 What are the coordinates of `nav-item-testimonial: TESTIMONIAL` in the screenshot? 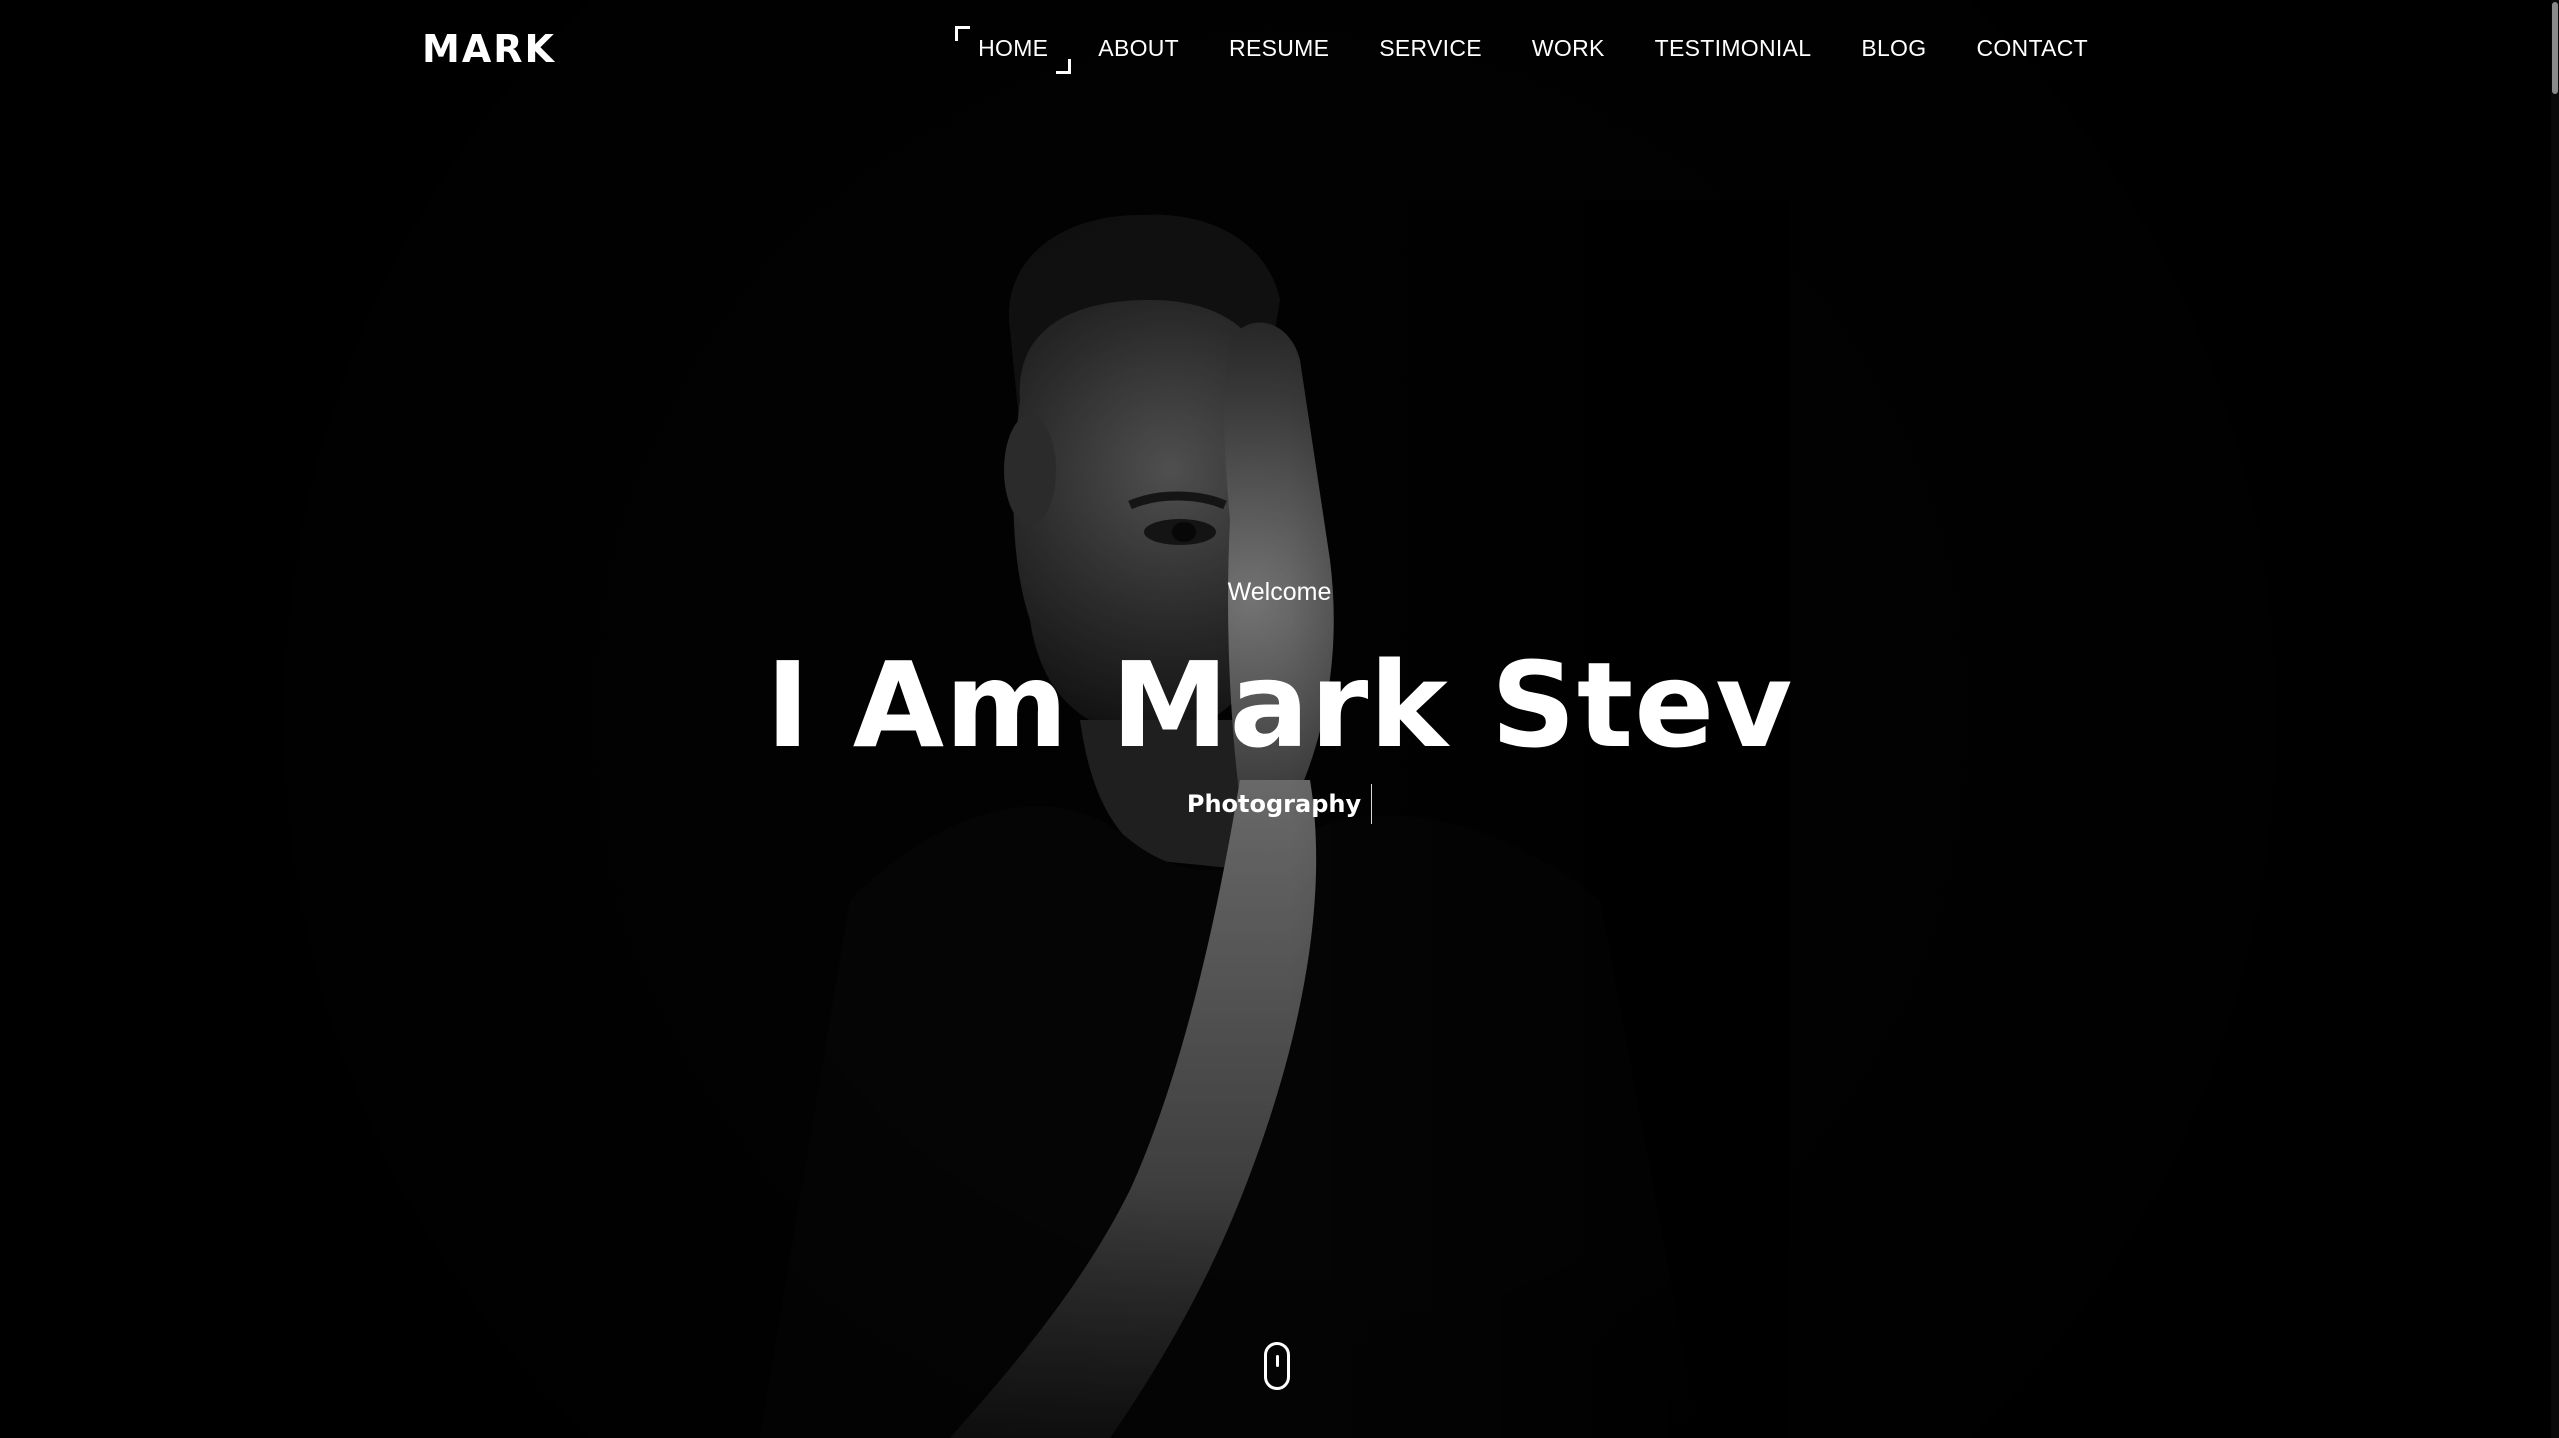 It's located at (1733, 48).